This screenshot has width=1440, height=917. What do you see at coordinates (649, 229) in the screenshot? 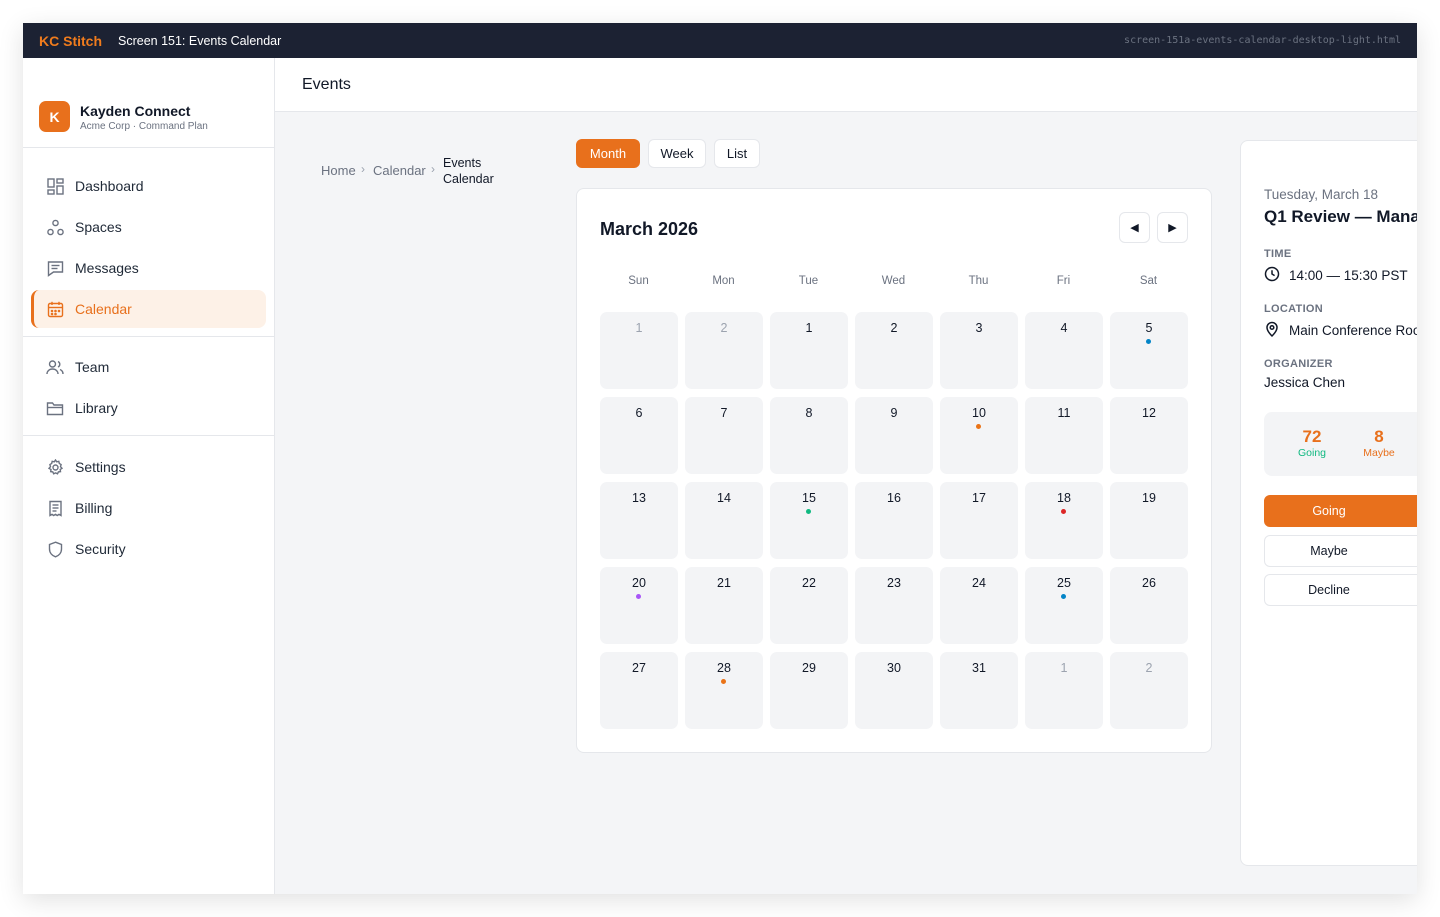
I see `calendar-month-title: March 2026` at bounding box center [649, 229].